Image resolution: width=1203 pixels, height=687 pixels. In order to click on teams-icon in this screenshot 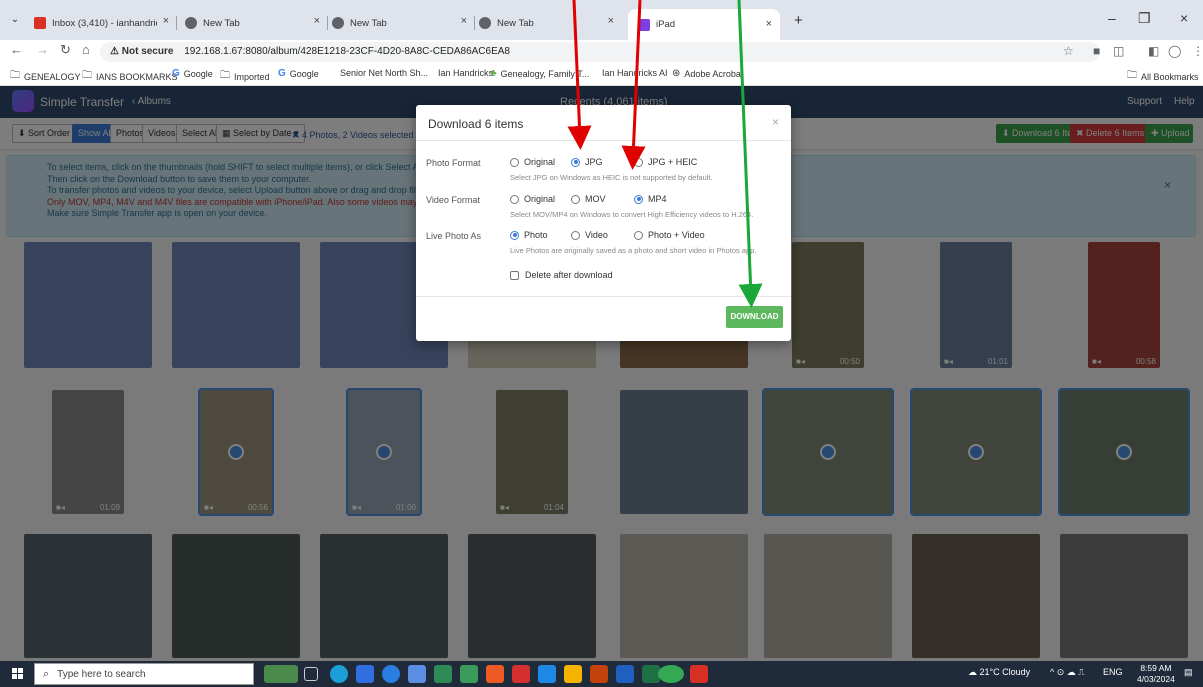, I will do `click(391, 674)`.